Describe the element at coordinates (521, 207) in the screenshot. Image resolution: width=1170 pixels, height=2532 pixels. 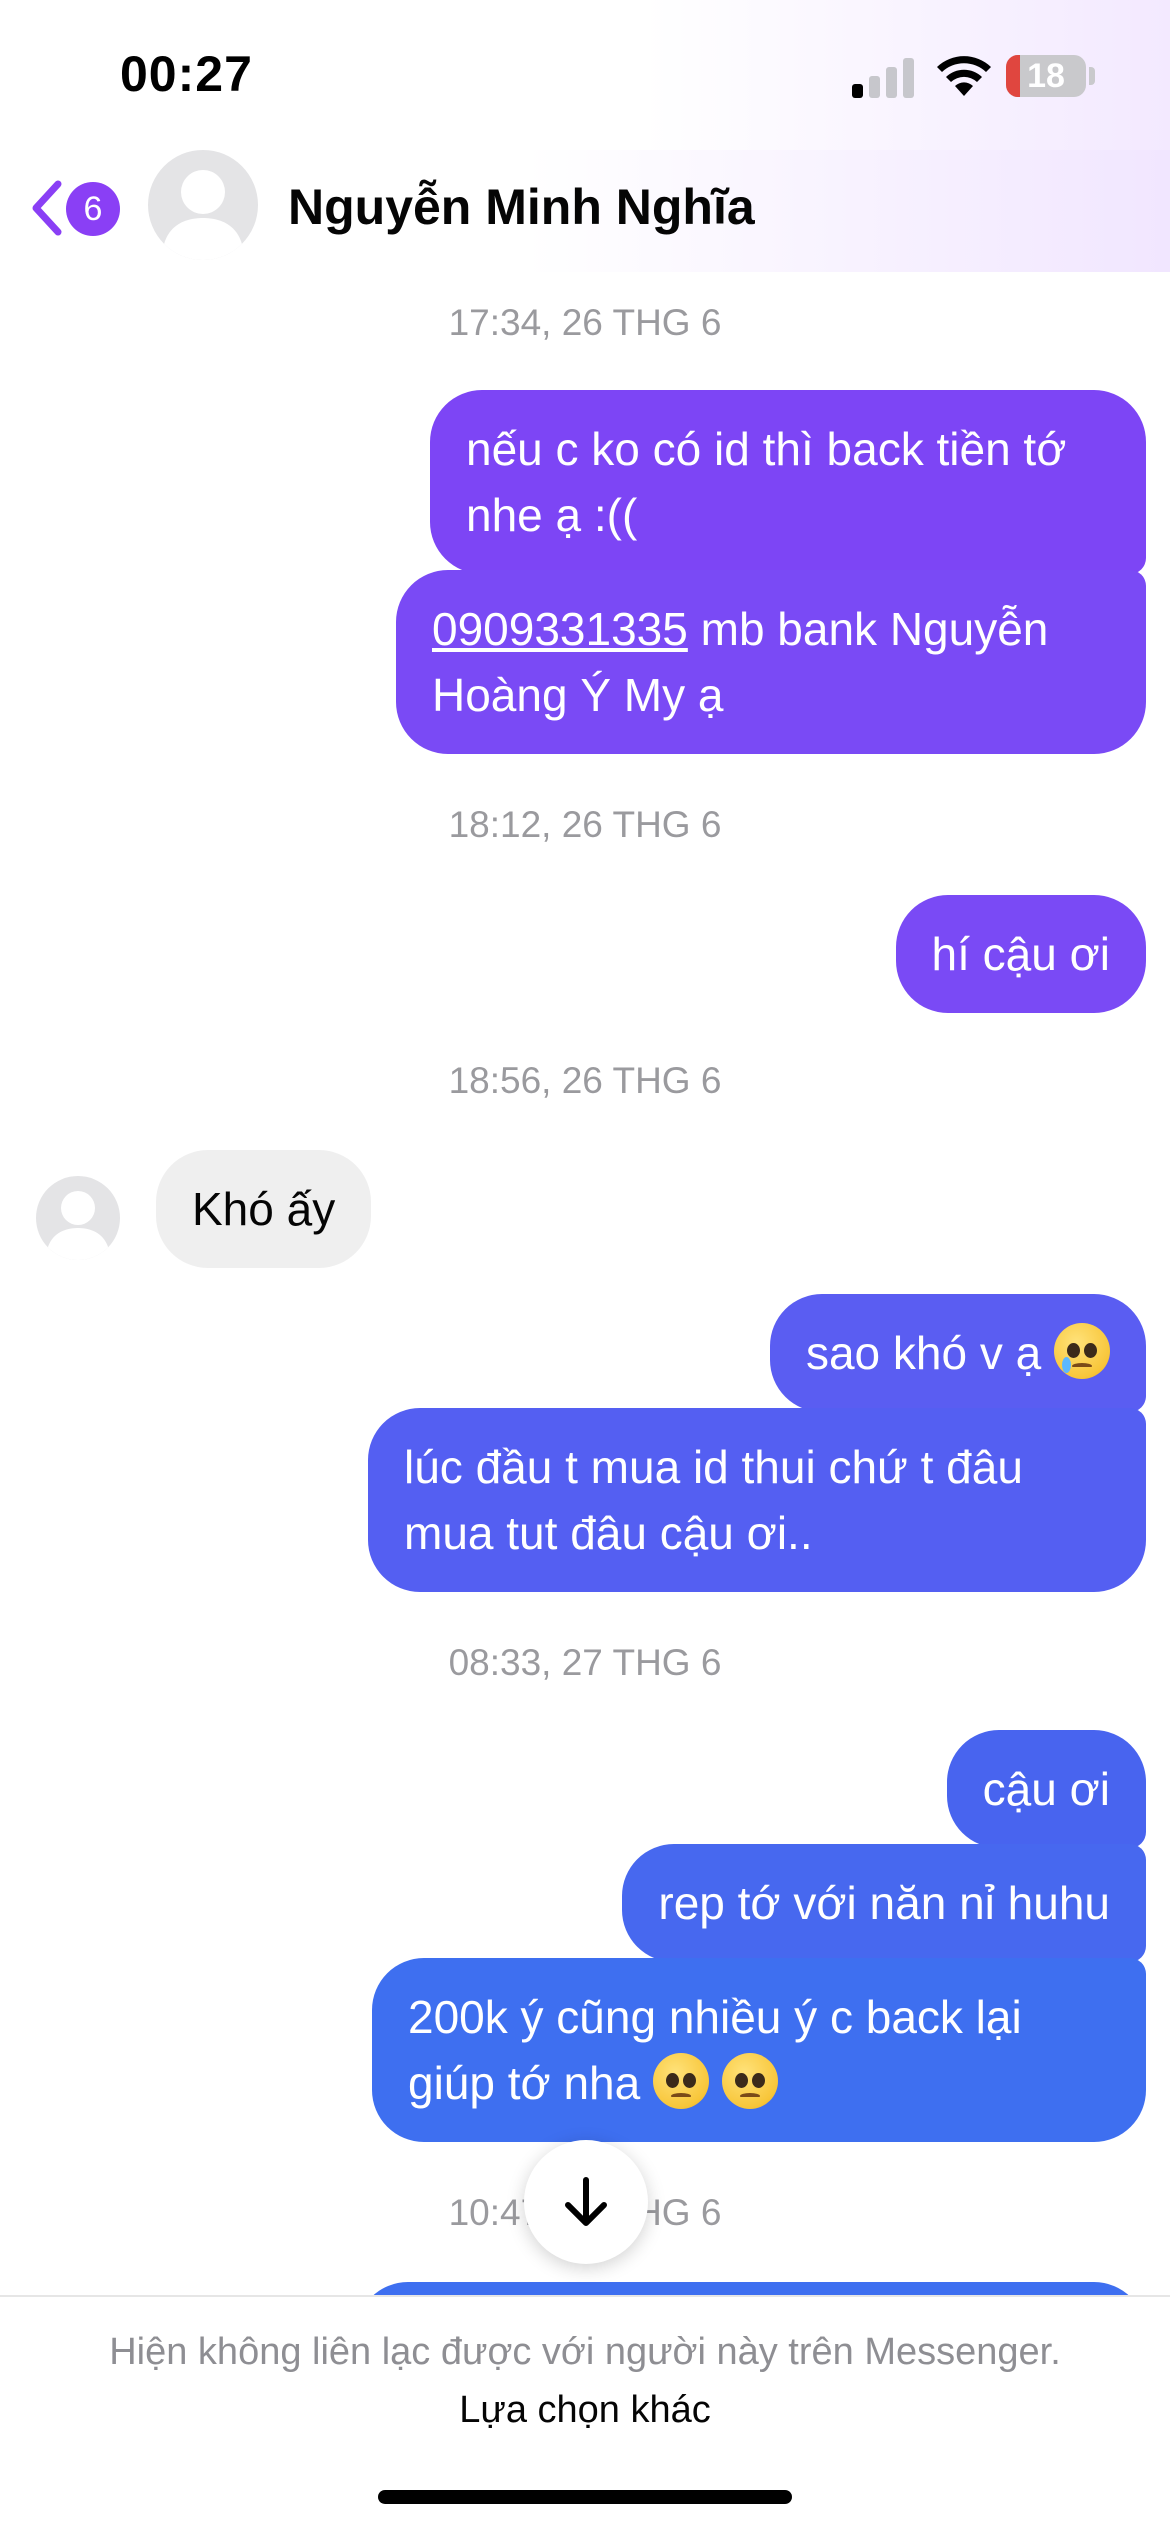
I see `contact-name: Nguyễn Minh Nghĩa` at that location.